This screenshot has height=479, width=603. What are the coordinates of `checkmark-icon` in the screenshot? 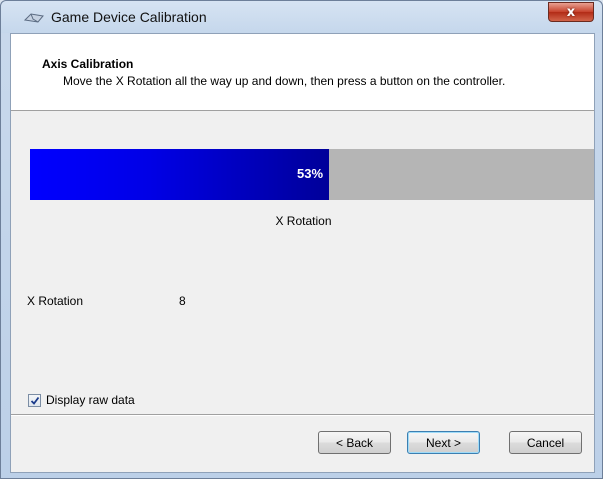 It's located at (35, 400).